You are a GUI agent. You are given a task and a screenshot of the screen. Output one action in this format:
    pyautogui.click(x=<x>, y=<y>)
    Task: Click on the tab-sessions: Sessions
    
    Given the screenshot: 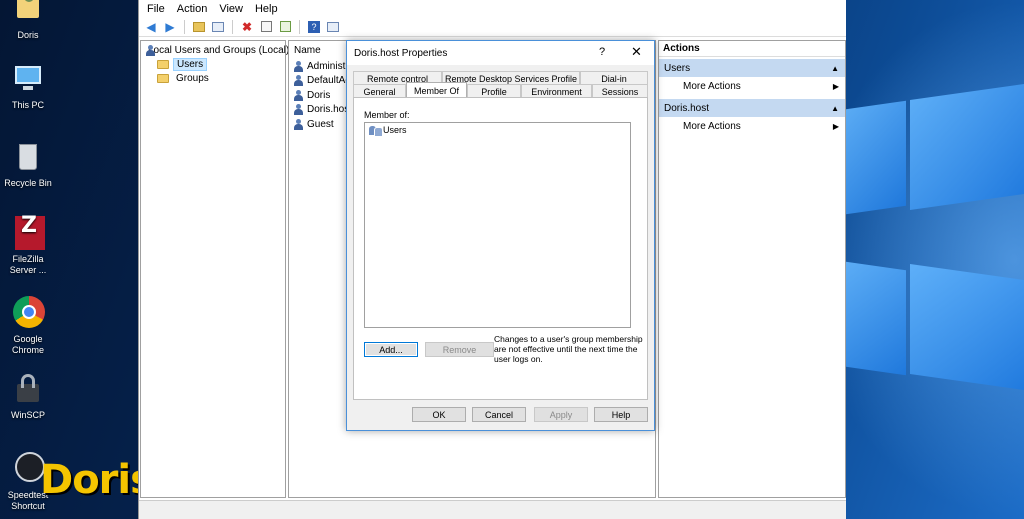 What is the action you would take?
    pyautogui.click(x=620, y=91)
    